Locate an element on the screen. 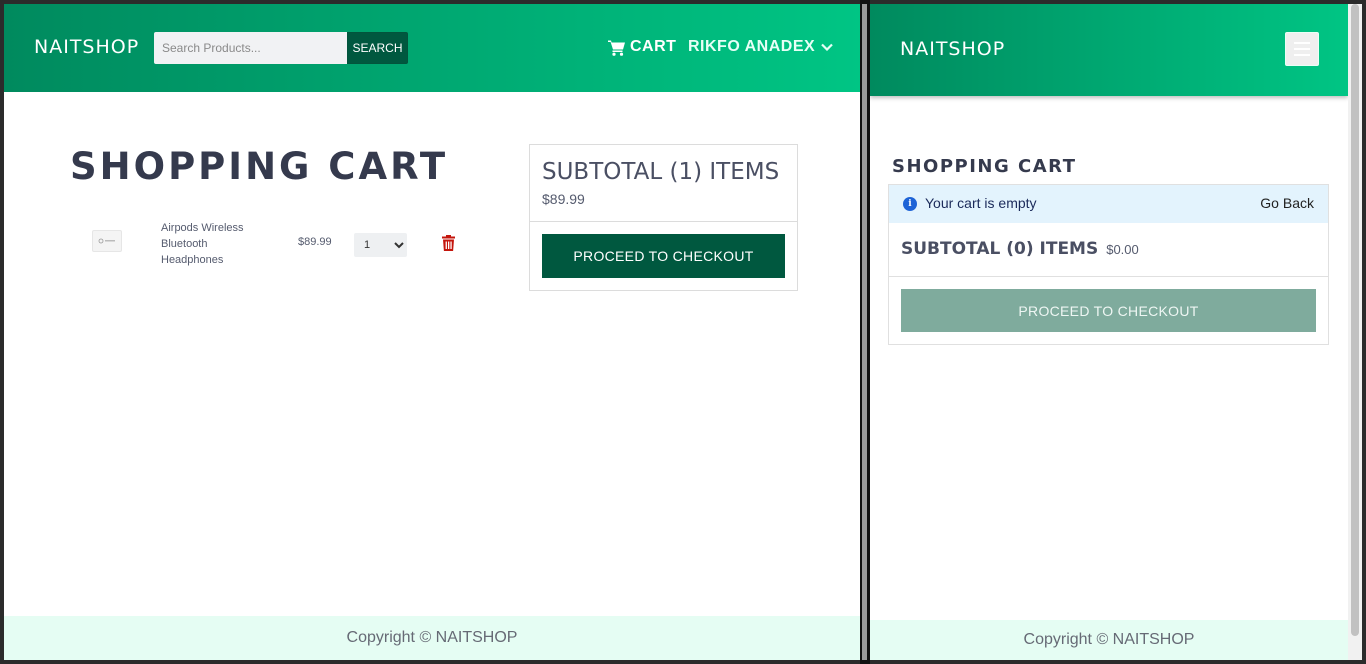 This screenshot has height=664, width=1366. subtotal-row: SUBTOTAL (0) ITEMS $0.00 is located at coordinates (1020, 249).